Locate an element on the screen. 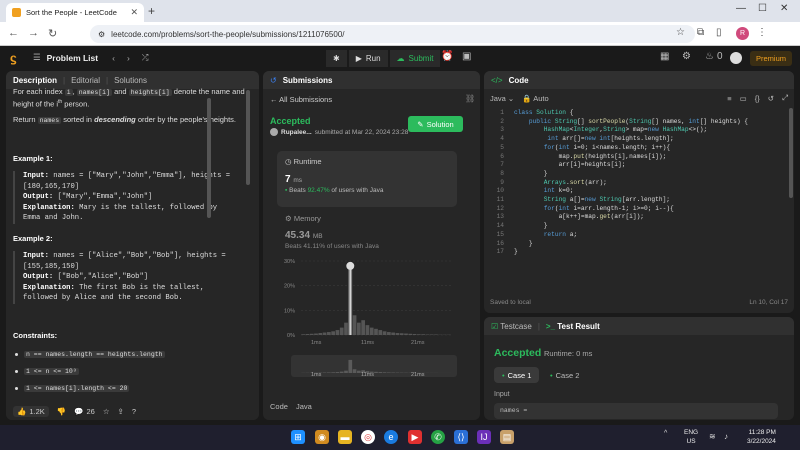 This screenshot has width=800, height=450. new-tab-icon: + is located at coordinates (151, 11).